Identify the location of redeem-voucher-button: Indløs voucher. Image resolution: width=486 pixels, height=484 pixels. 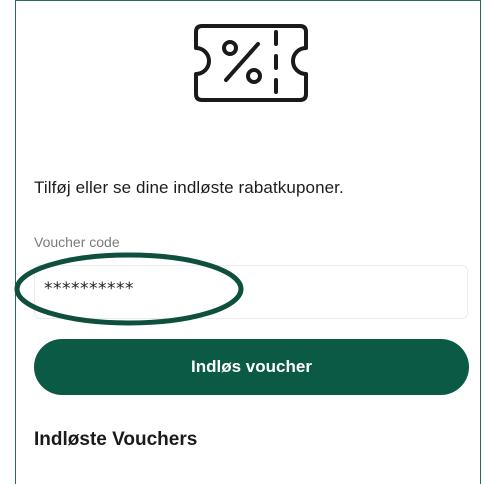
(251, 367).